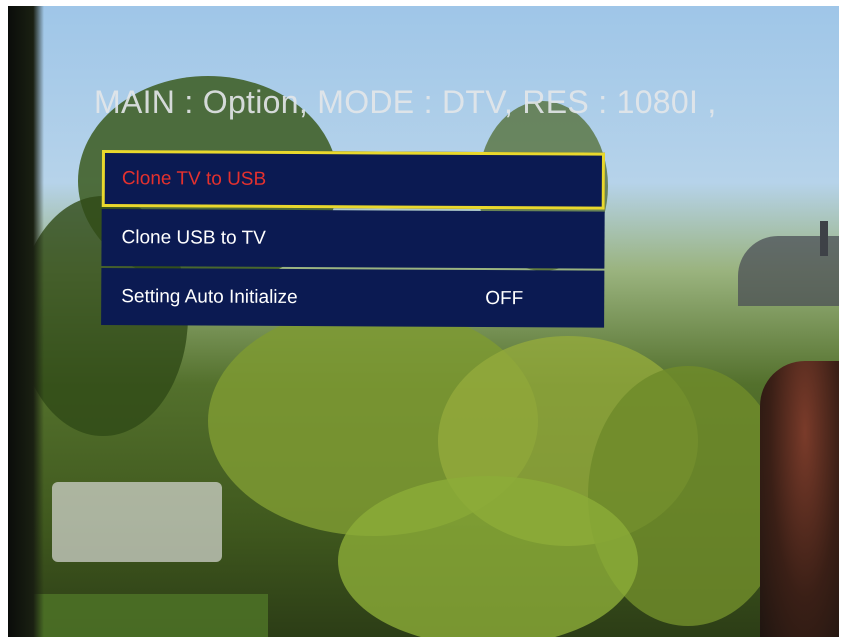  What do you see at coordinates (148, 615) in the screenshot?
I see `lawn` at bounding box center [148, 615].